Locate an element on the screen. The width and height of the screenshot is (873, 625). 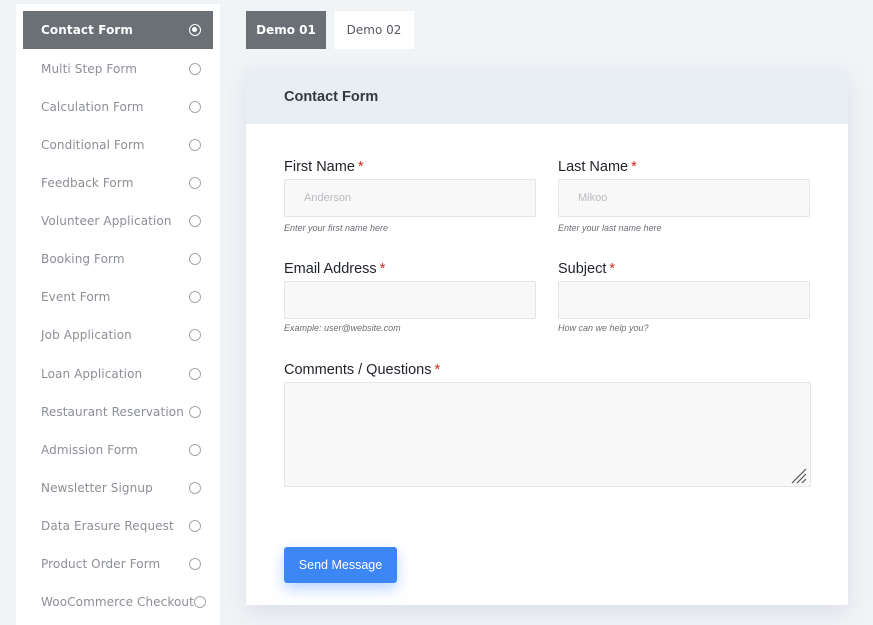
sidebar-item-data-erasure-request: Data Erasure Request is located at coordinates (118, 526).